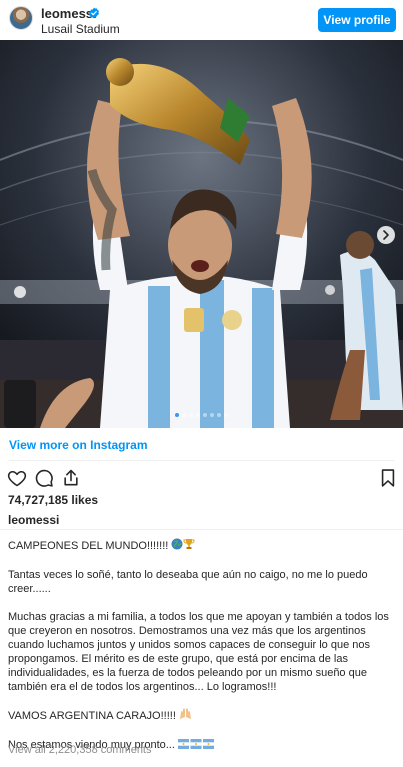  What do you see at coordinates (201, 415) in the screenshot?
I see `carousel-indicator` at bounding box center [201, 415].